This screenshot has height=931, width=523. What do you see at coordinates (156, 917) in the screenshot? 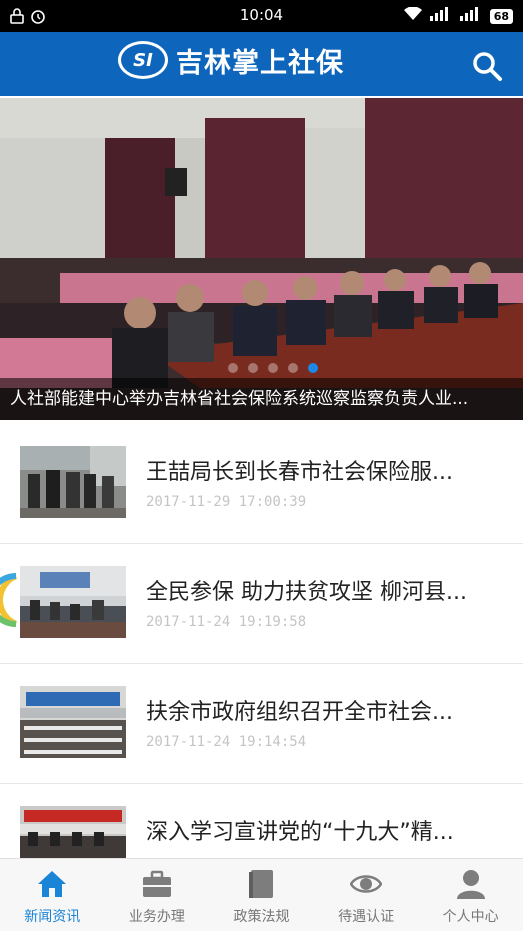
I see `tab-label: 业务办理` at bounding box center [156, 917].